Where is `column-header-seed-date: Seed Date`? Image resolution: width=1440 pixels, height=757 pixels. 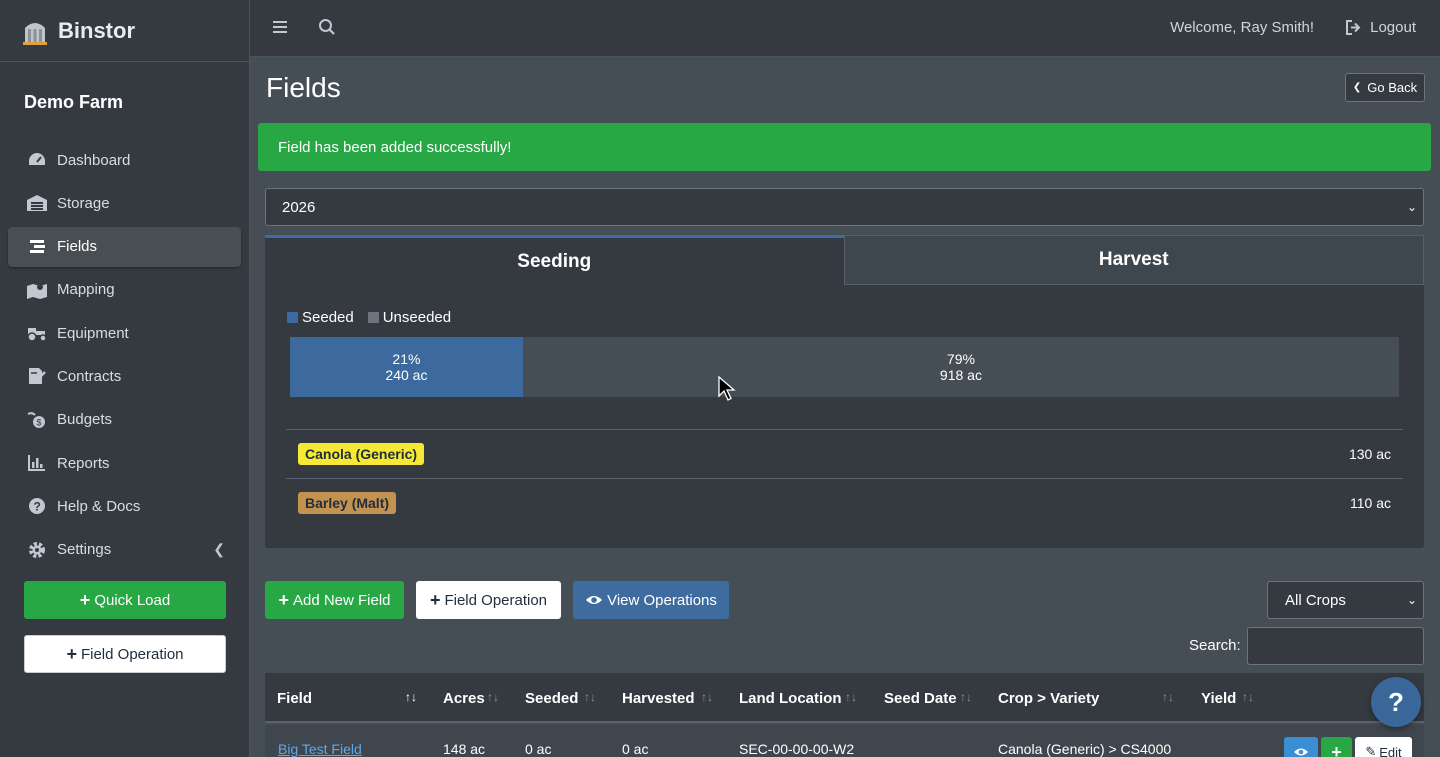
column-header-seed-date: Seed Date is located at coordinates (920, 698).